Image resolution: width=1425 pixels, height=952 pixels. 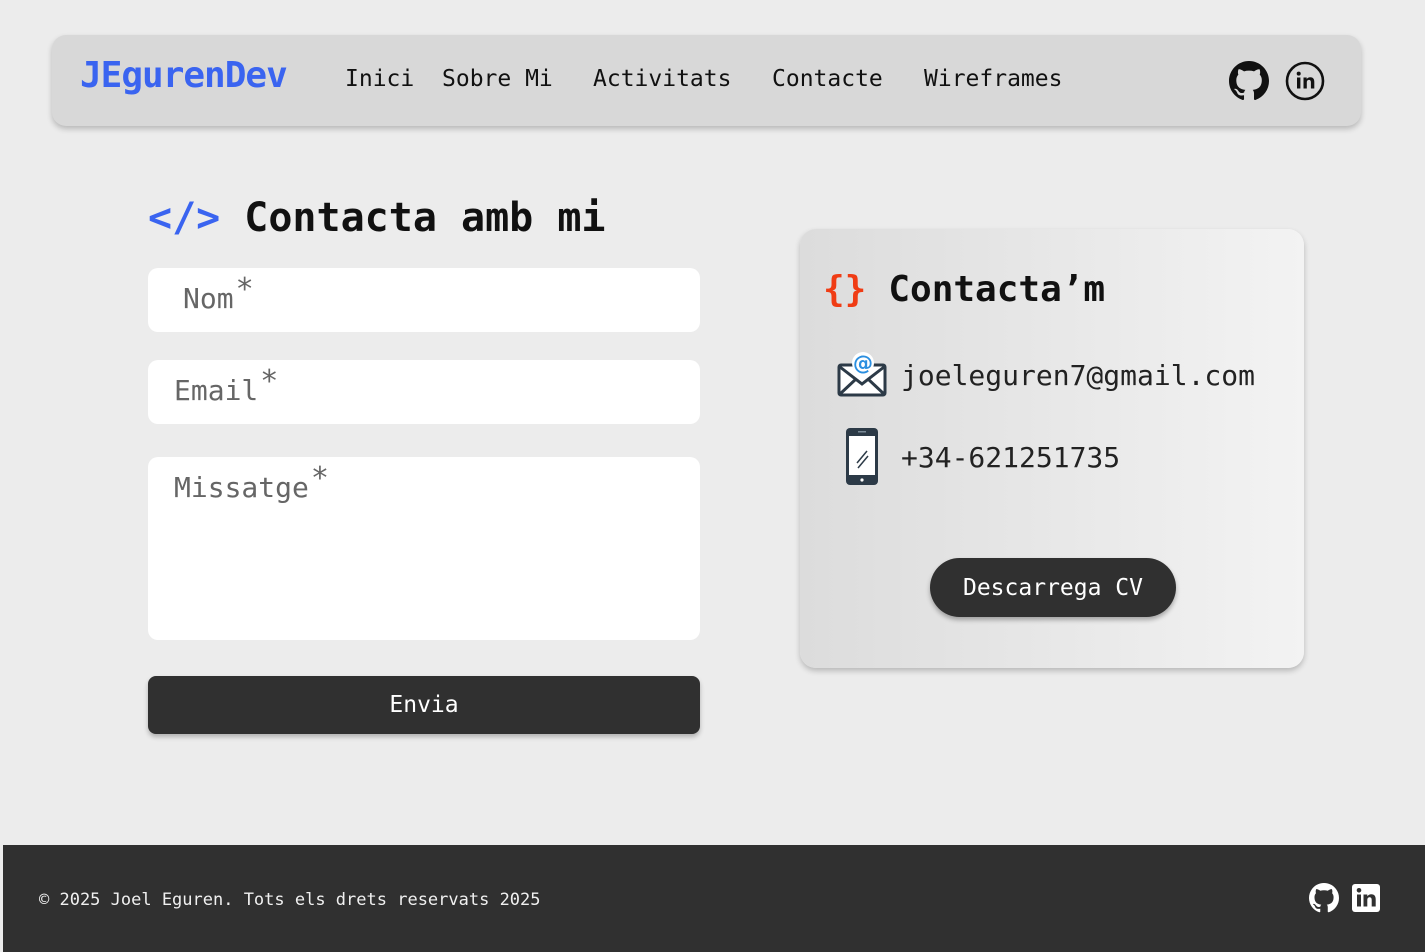 I want to click on form-heading: </> Contacta amb mi, so click(x=376, y=218).